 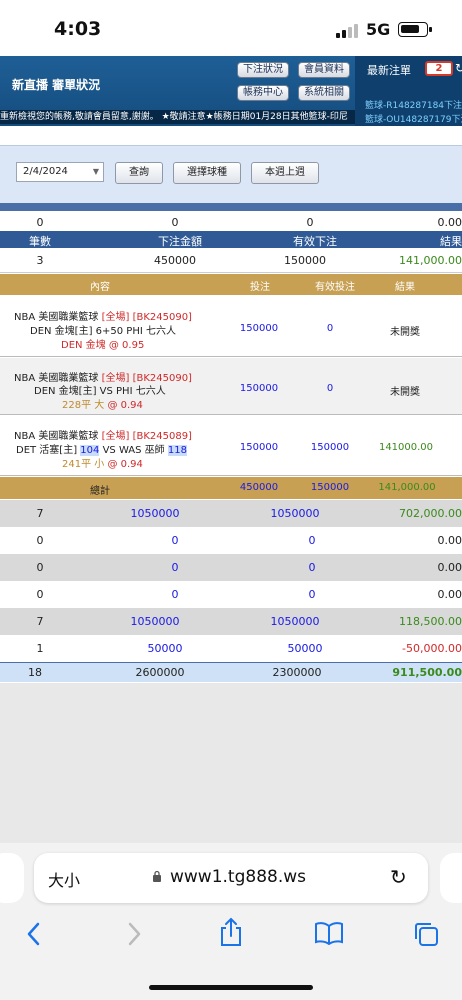 I want to click on latest-bet-item: 籃球-OU148287179下注, so click(x=413, y=118).